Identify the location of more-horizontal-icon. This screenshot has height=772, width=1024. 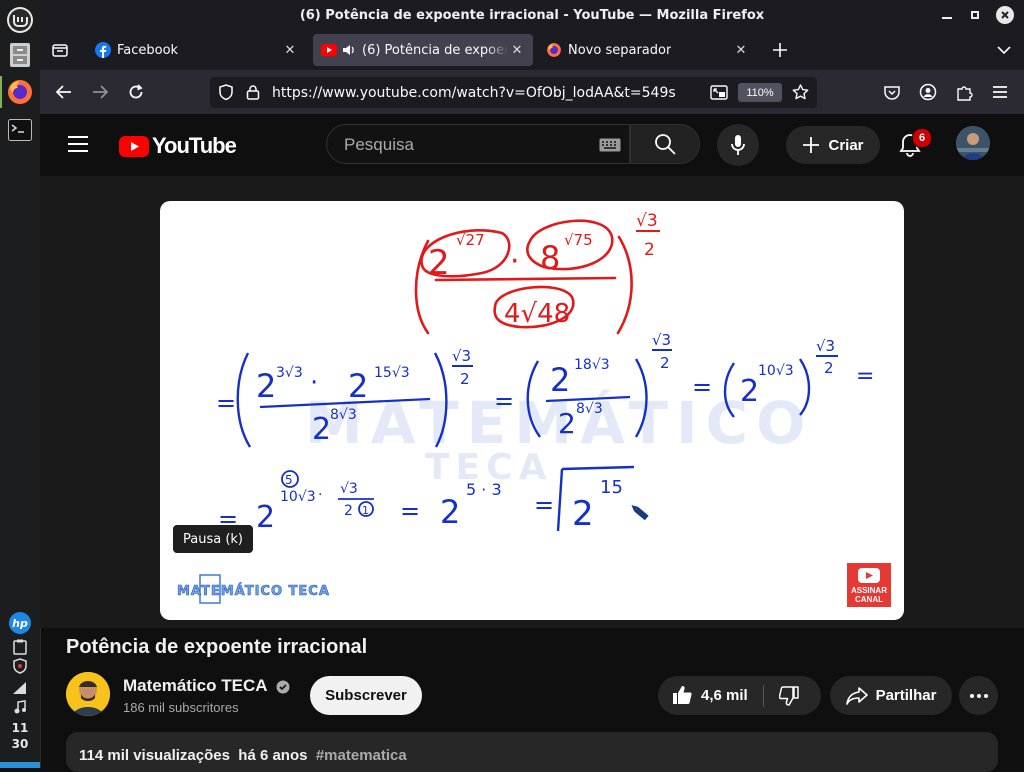
(978, 695).